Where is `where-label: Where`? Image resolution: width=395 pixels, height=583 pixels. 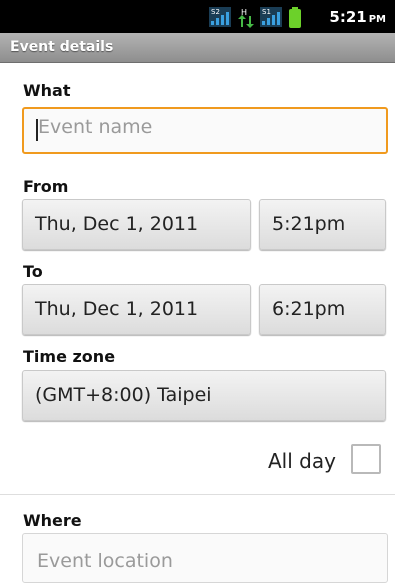
where-label: Where is located at coordinates (52, 520).